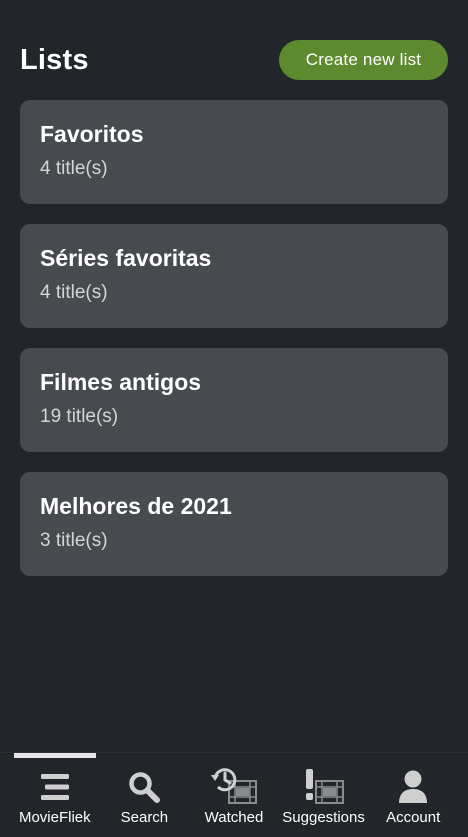 The image size is (468, 837). Describe the element at coordinates (234, 60) in the screenshot. I see `page-header: Lists Create new list` at that location.